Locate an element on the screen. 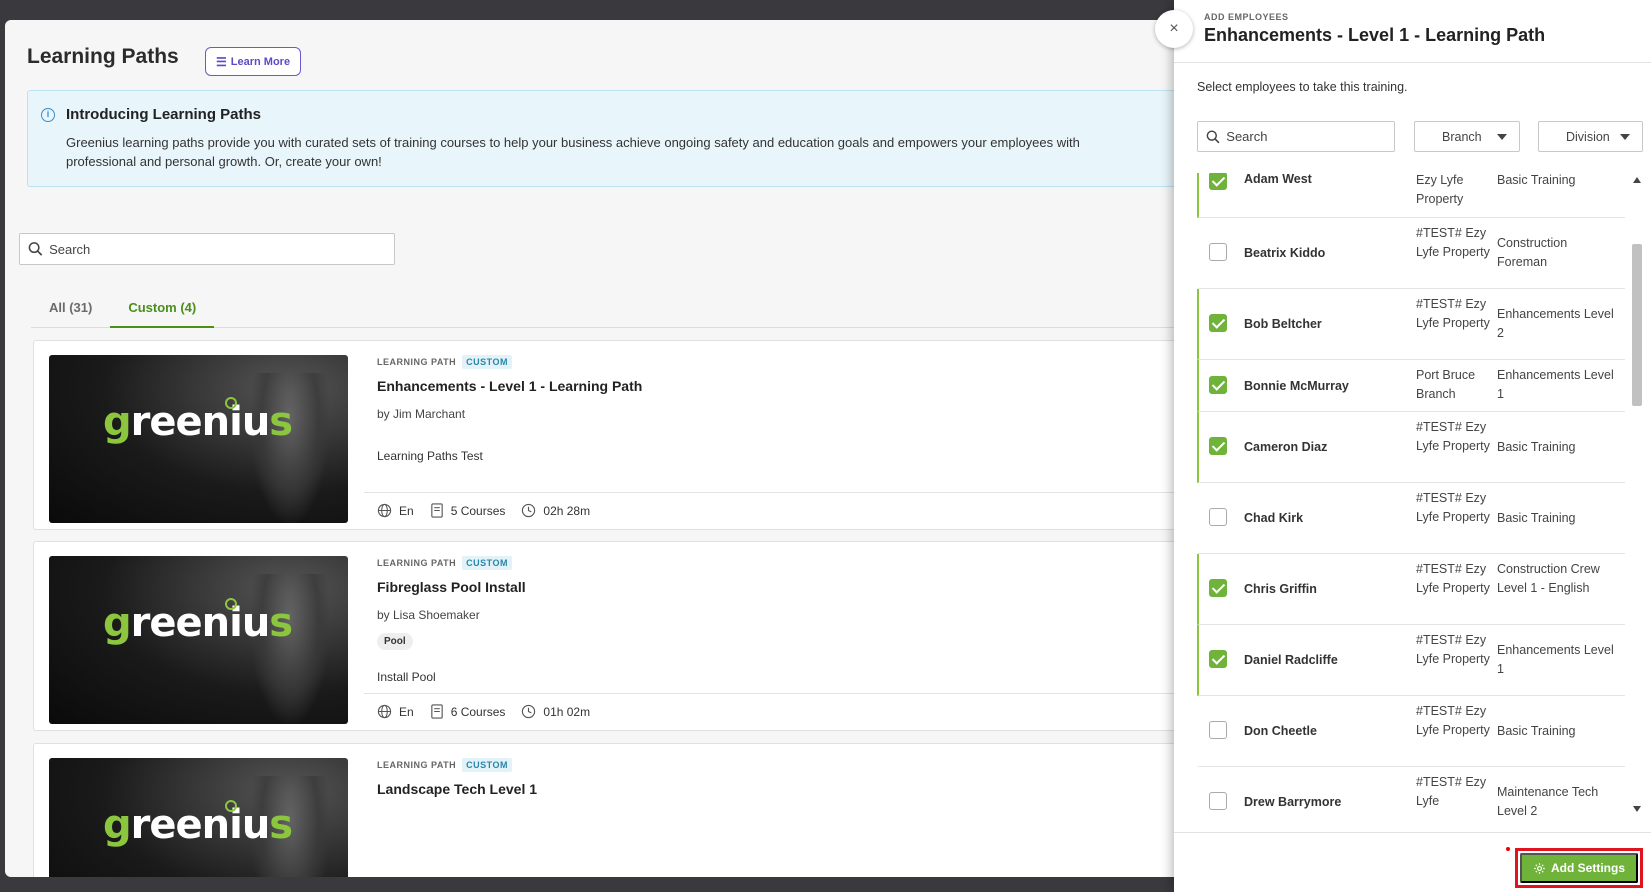  card-title: Landscape Tech Level 1 is located at coordinates (457, 789).